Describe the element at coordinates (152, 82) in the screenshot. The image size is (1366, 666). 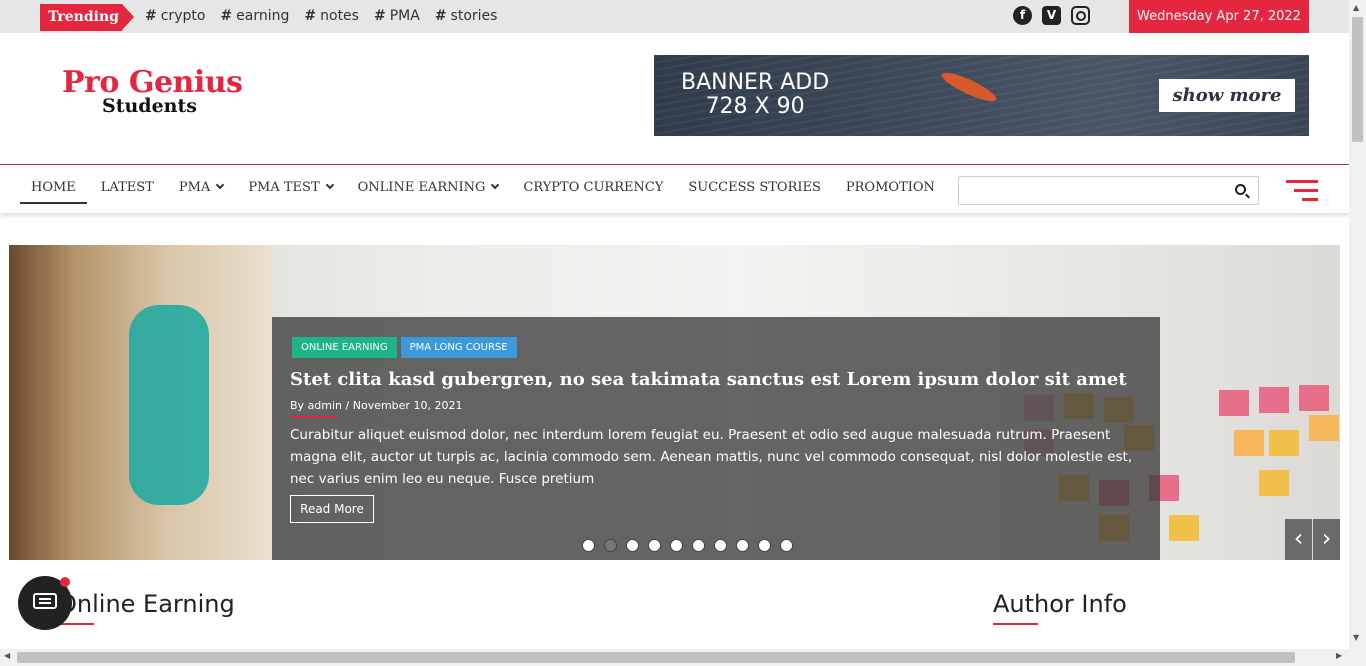
I see `logo-line1: Pro Genius` at that location.